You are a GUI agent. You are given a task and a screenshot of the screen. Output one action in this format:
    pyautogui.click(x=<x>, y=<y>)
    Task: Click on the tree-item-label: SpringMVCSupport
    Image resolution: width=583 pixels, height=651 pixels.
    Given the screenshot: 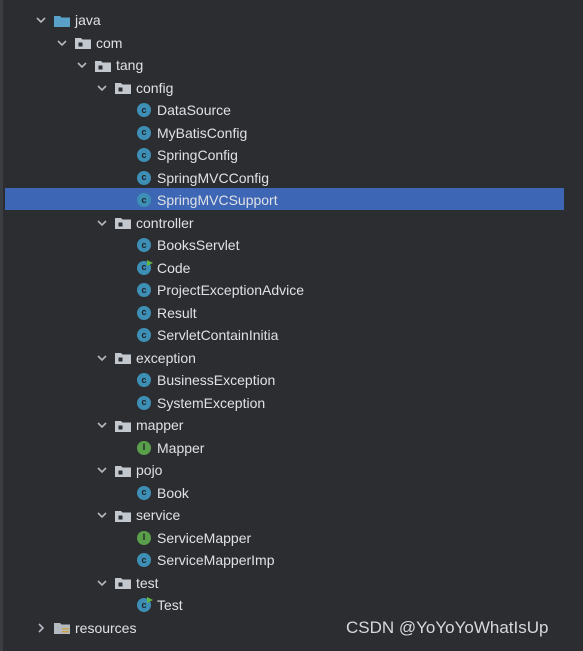 What is the action you would take?
    pyautogui.click(x=217, y=200)
    